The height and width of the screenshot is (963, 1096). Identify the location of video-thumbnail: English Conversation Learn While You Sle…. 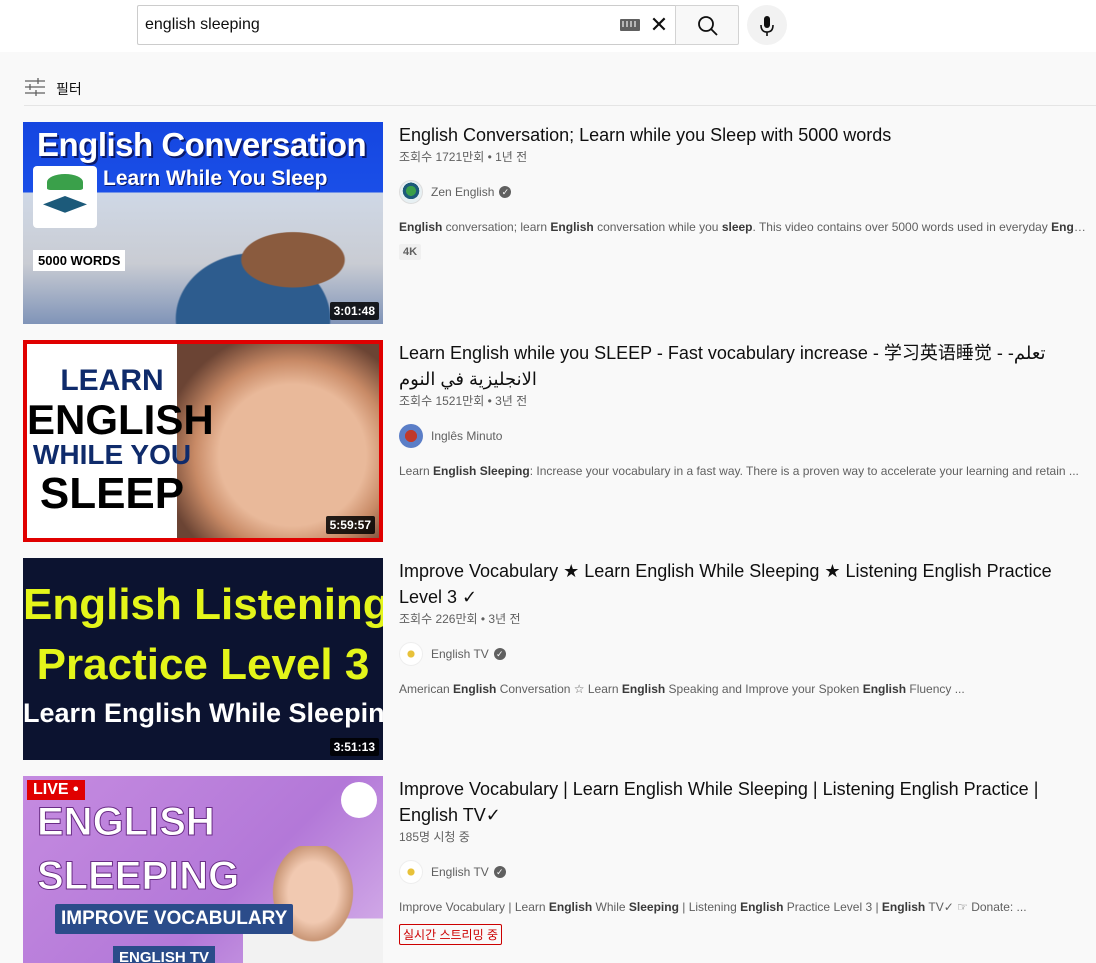
(203, 223).